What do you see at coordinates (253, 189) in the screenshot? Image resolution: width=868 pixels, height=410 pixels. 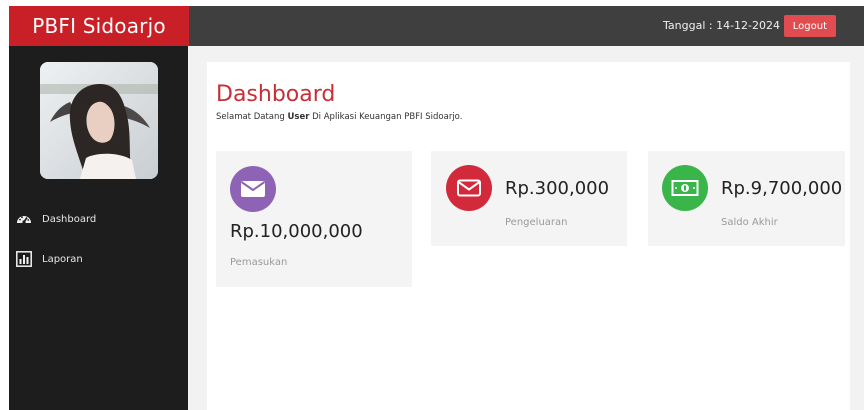 I see `envelope-icon` at bounding box center [253, 189].